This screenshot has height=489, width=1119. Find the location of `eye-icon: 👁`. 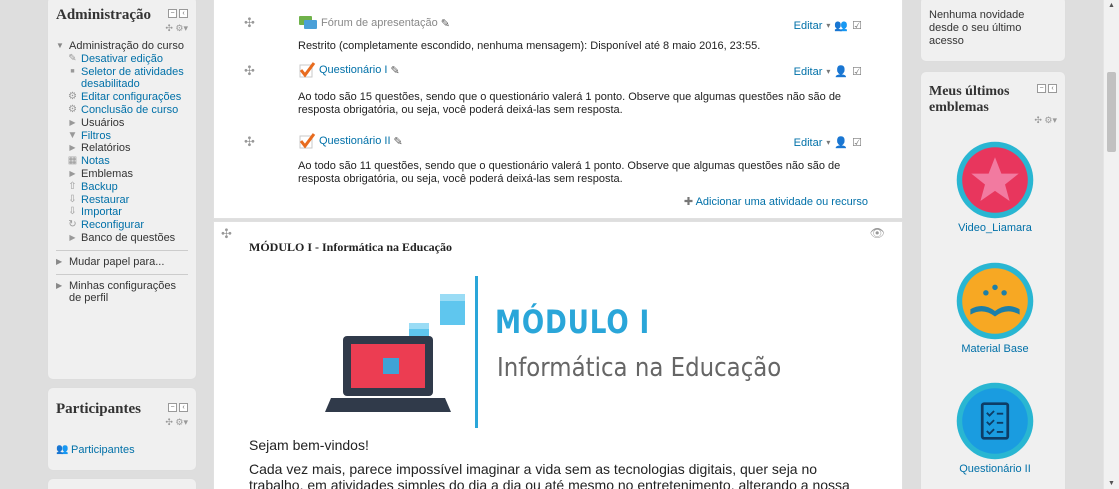

eye-icon: 👁 is located at coordinates (877, 233).